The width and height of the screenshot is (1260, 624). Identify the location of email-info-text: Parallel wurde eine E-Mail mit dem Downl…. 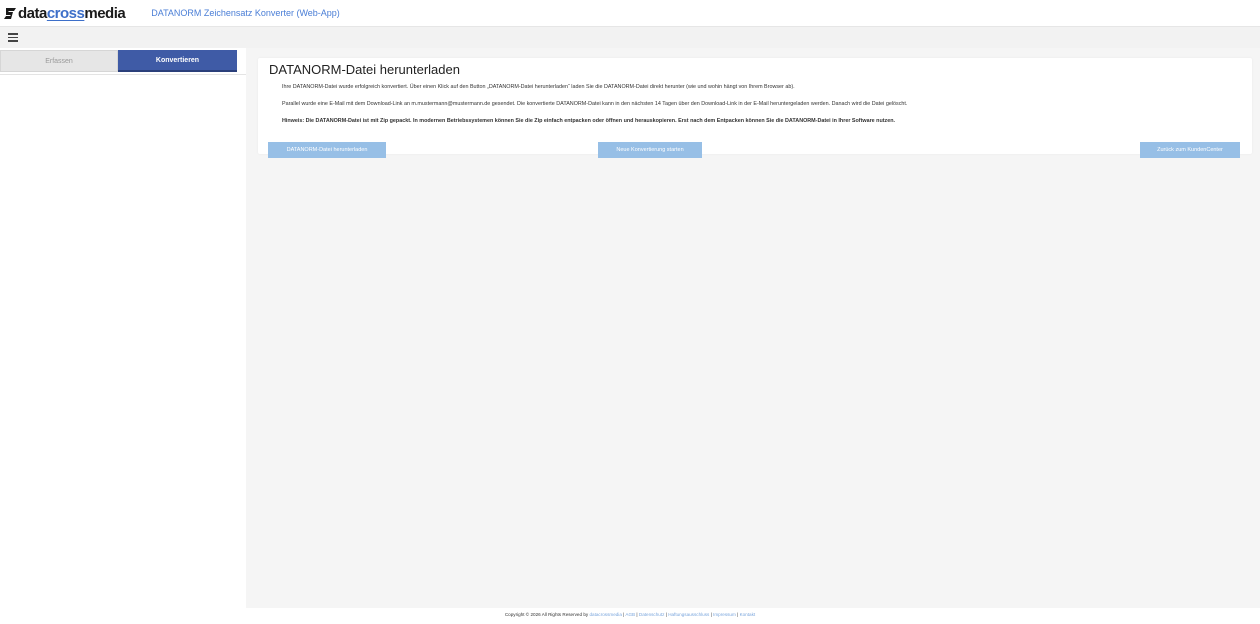
(595, 104).